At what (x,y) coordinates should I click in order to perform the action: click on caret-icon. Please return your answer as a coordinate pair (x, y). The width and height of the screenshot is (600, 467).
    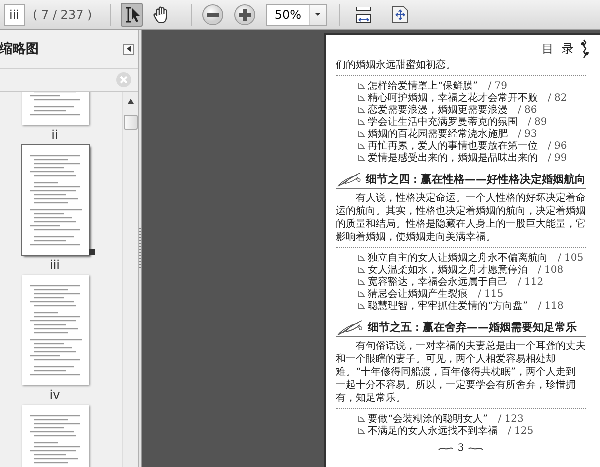
    Looking at the image, I should click on (318, 14).